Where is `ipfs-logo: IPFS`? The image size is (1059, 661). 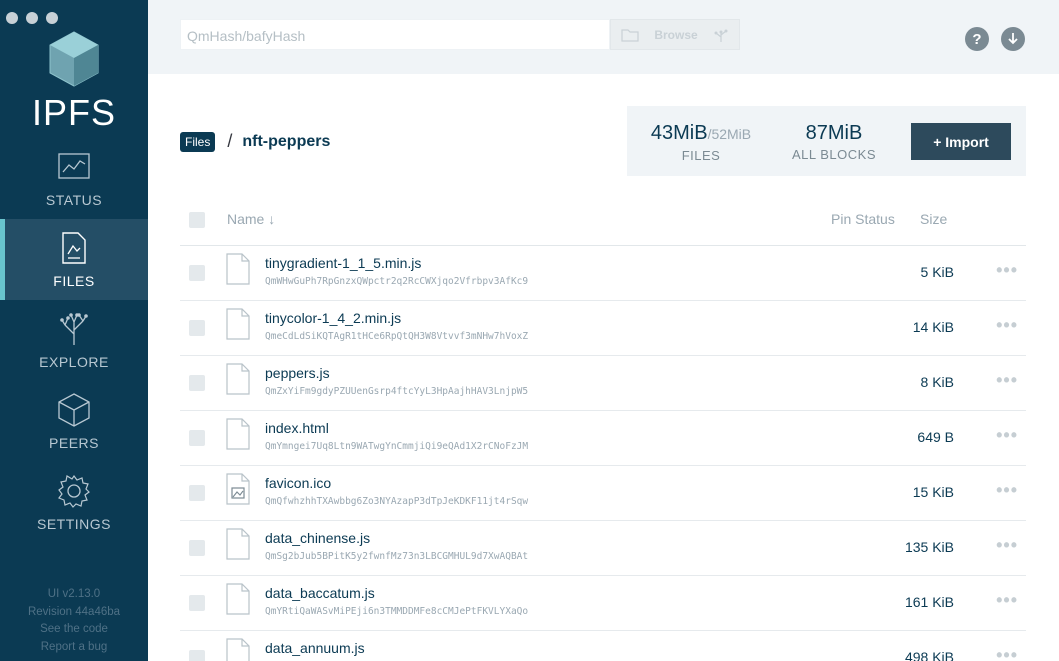 ipfs-logo: IPFS is located at coordinates (74, 82).